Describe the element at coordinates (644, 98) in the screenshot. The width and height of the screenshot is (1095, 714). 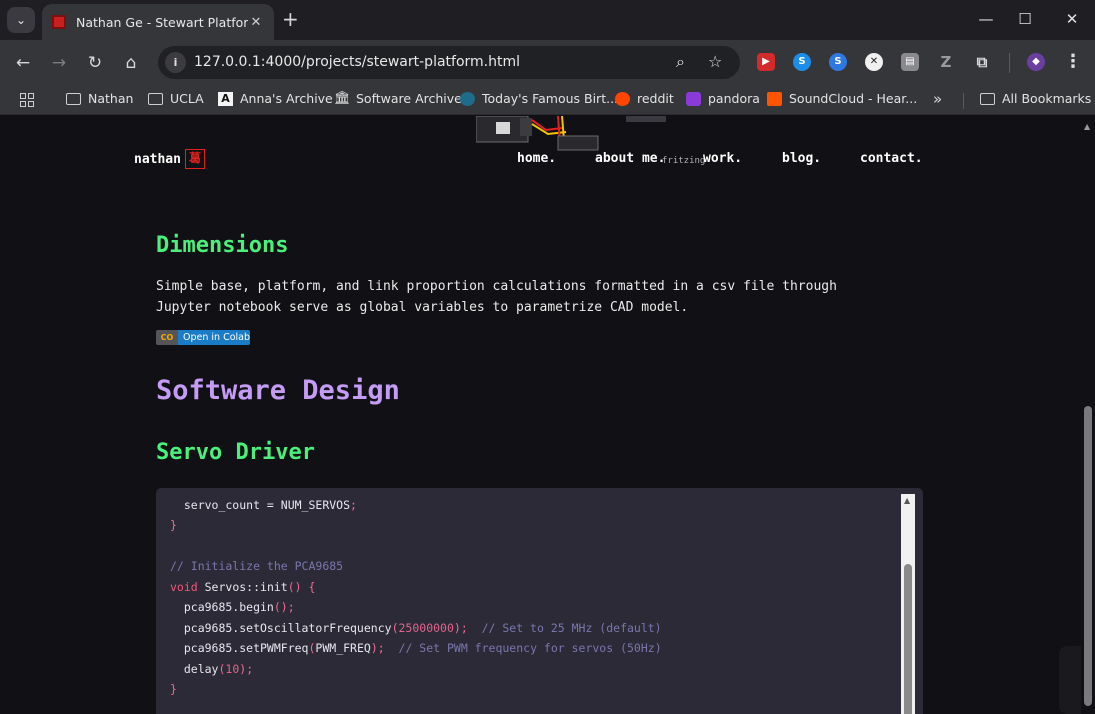
I see `bookmark-reddit: reddit` at that location.